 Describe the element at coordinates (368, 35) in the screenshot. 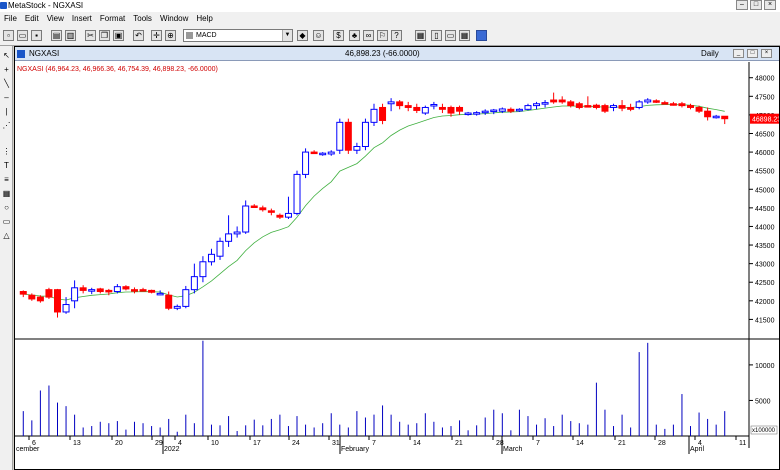

I see `binoculars-icon: ∞` at that location.